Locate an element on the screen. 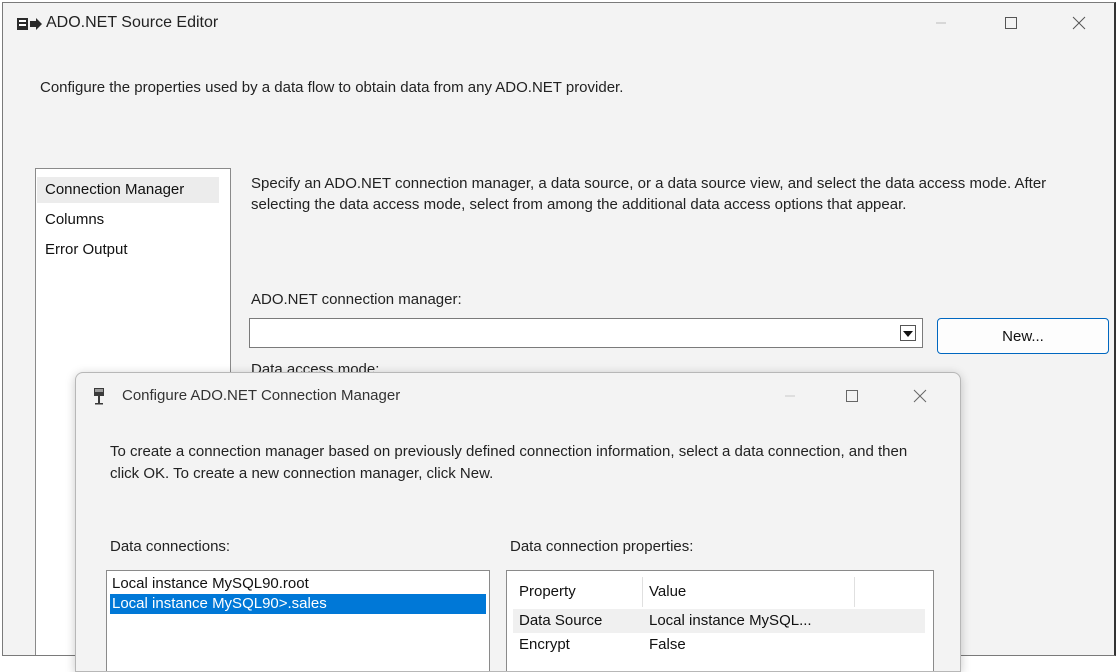  dialog-minimize-button is located at coordinates (790, 396).